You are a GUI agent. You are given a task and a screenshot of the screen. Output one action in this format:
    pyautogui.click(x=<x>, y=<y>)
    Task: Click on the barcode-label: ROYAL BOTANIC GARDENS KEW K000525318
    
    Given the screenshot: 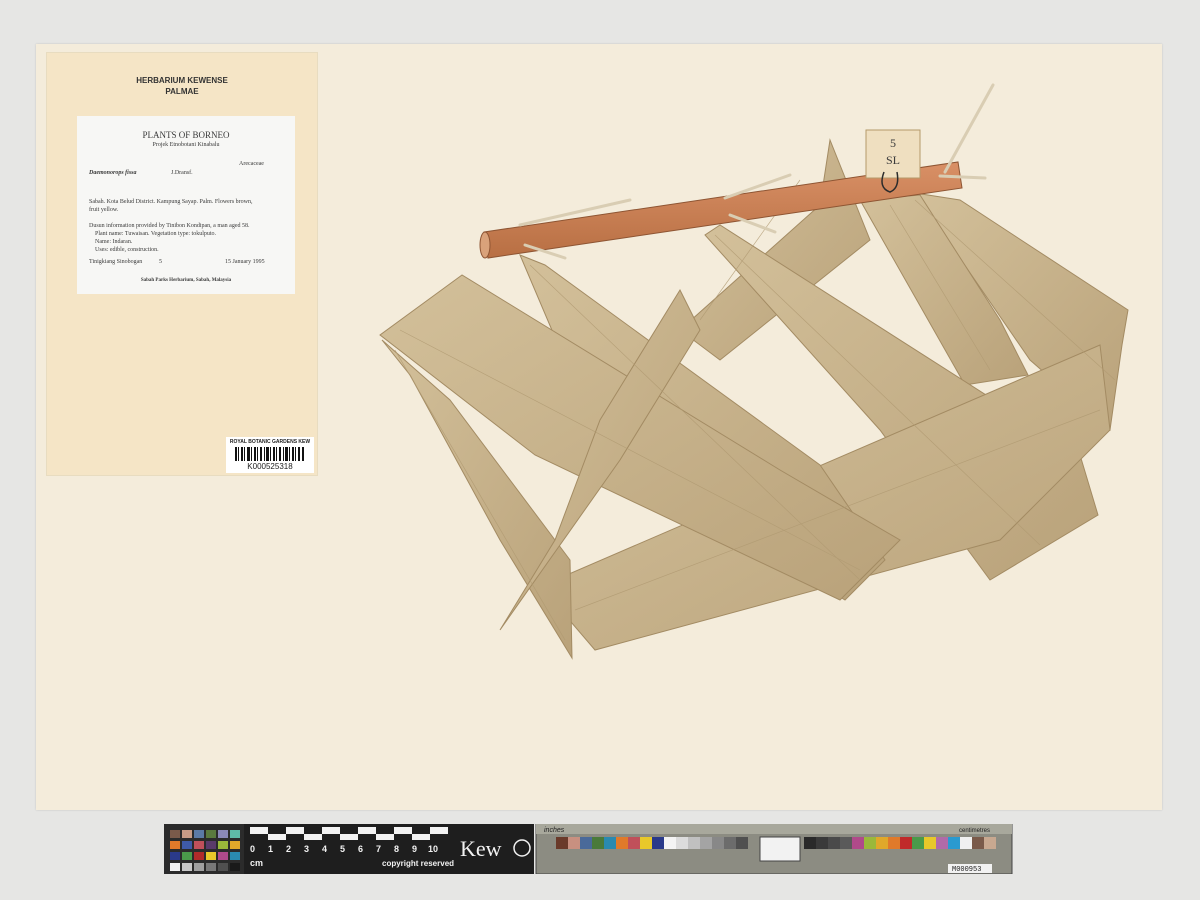 What is the action you would take?
    pyautogui.click(x=270, y=455)
    